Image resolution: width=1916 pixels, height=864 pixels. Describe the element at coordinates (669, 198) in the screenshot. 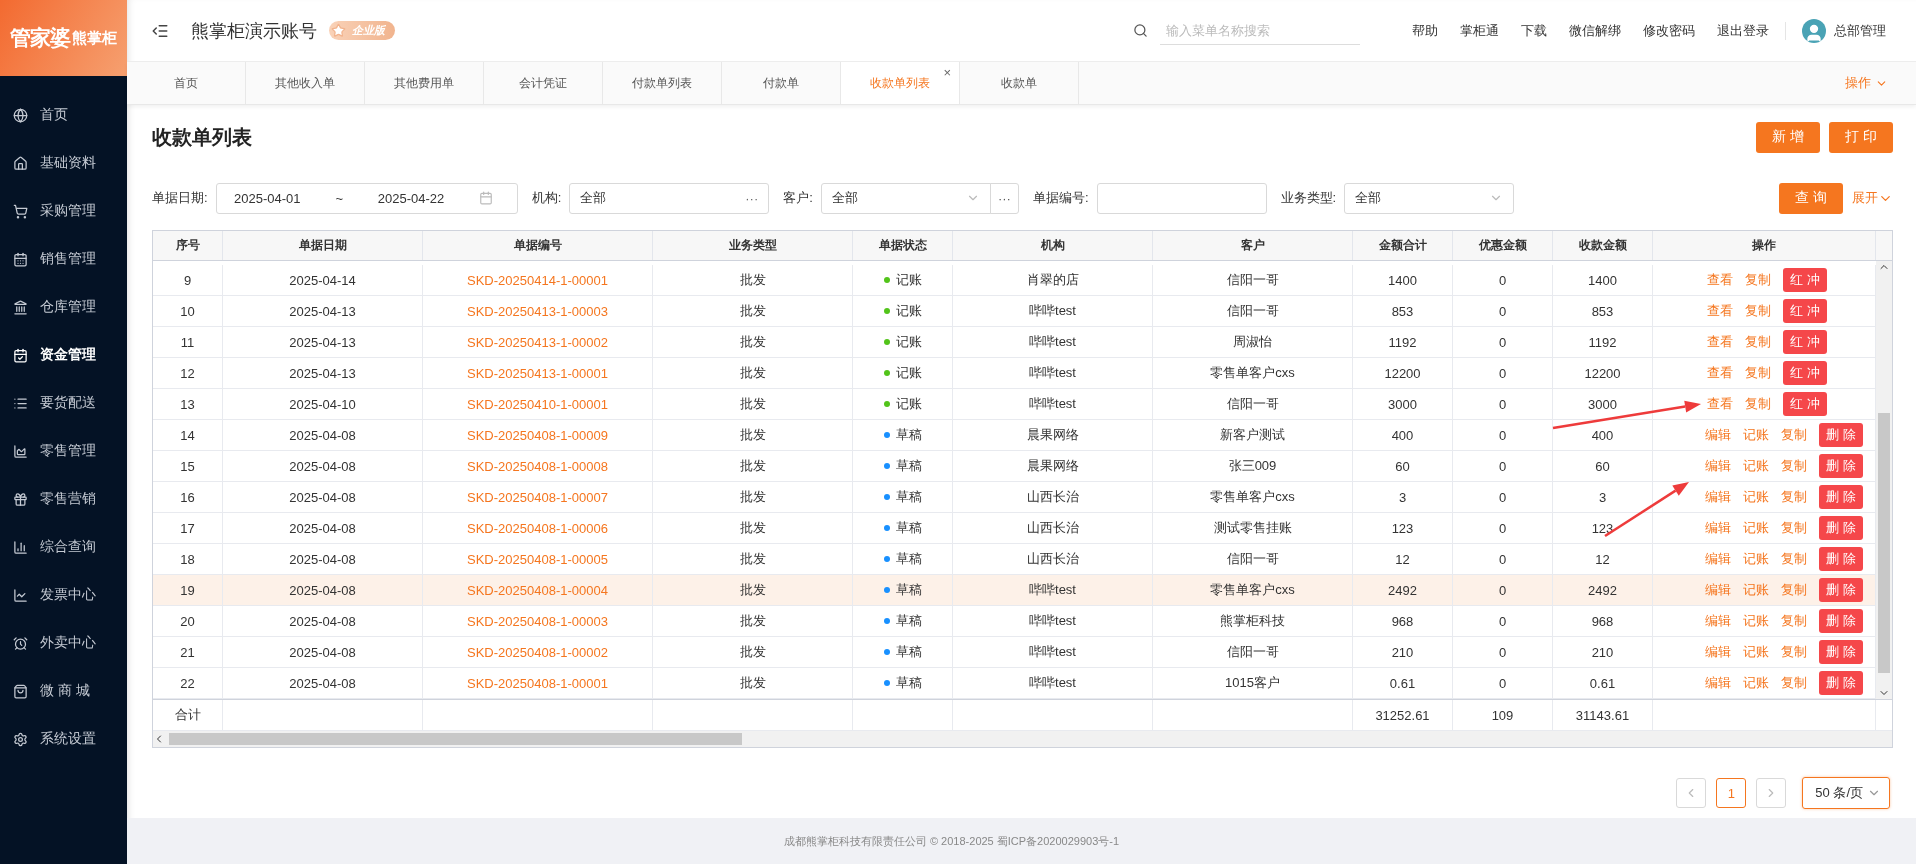

I see `org-select: 全部 ···` at that location.